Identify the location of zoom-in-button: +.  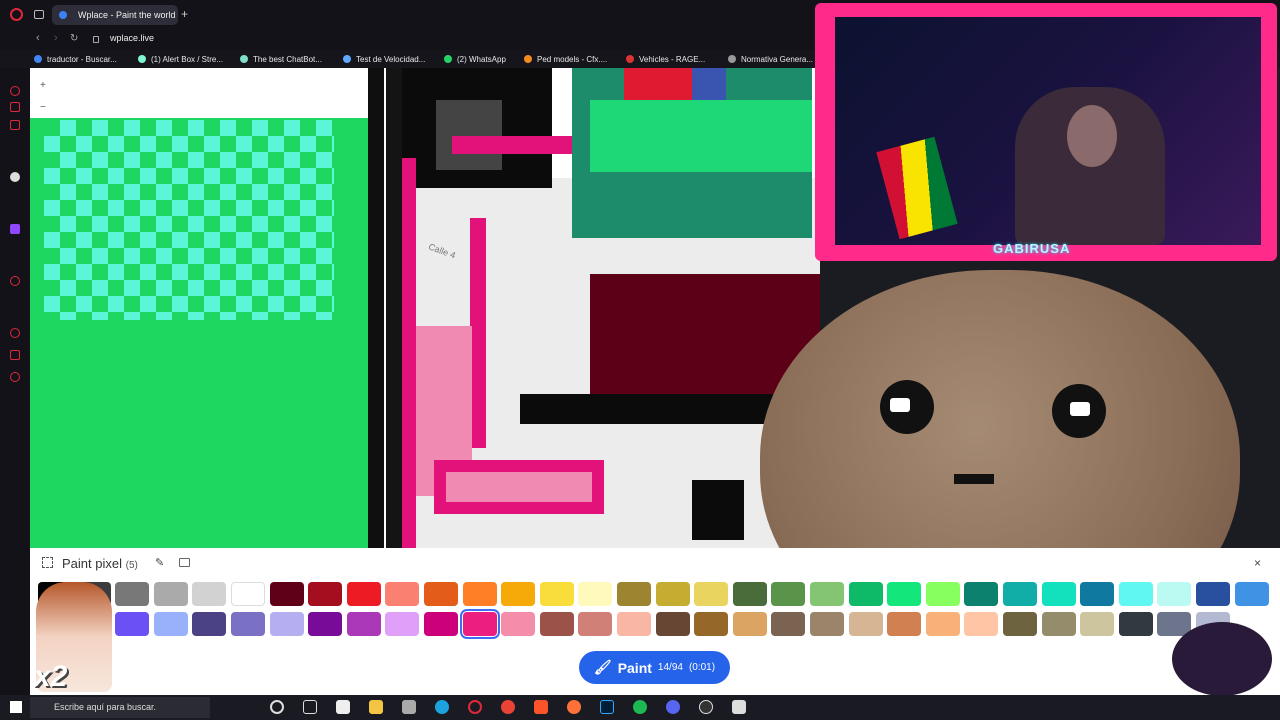
(43, 85).